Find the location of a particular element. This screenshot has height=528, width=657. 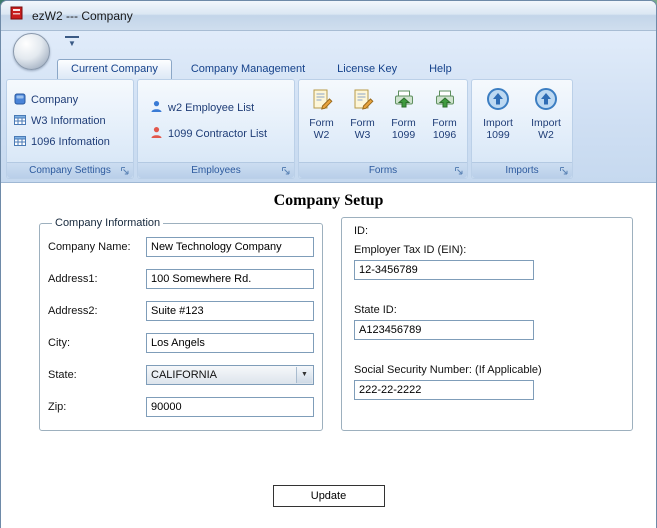

ribbon-item-label: 1099 Contractor List is located at coordinates (218, 134).